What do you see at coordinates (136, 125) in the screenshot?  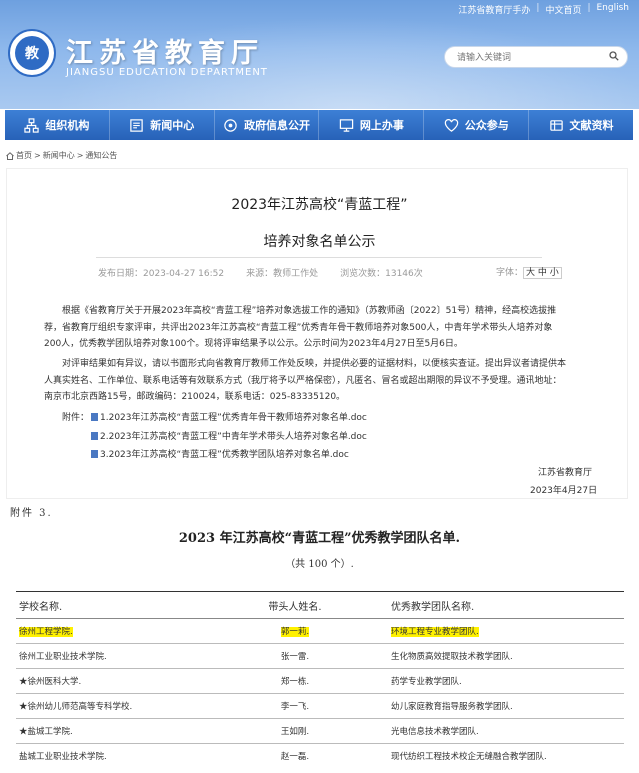 I see `news-icon` at bounding box center [136, 125].